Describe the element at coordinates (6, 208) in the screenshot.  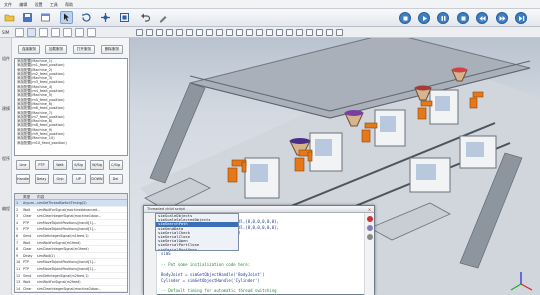
I see `vtab-coding: 编程` at that location.